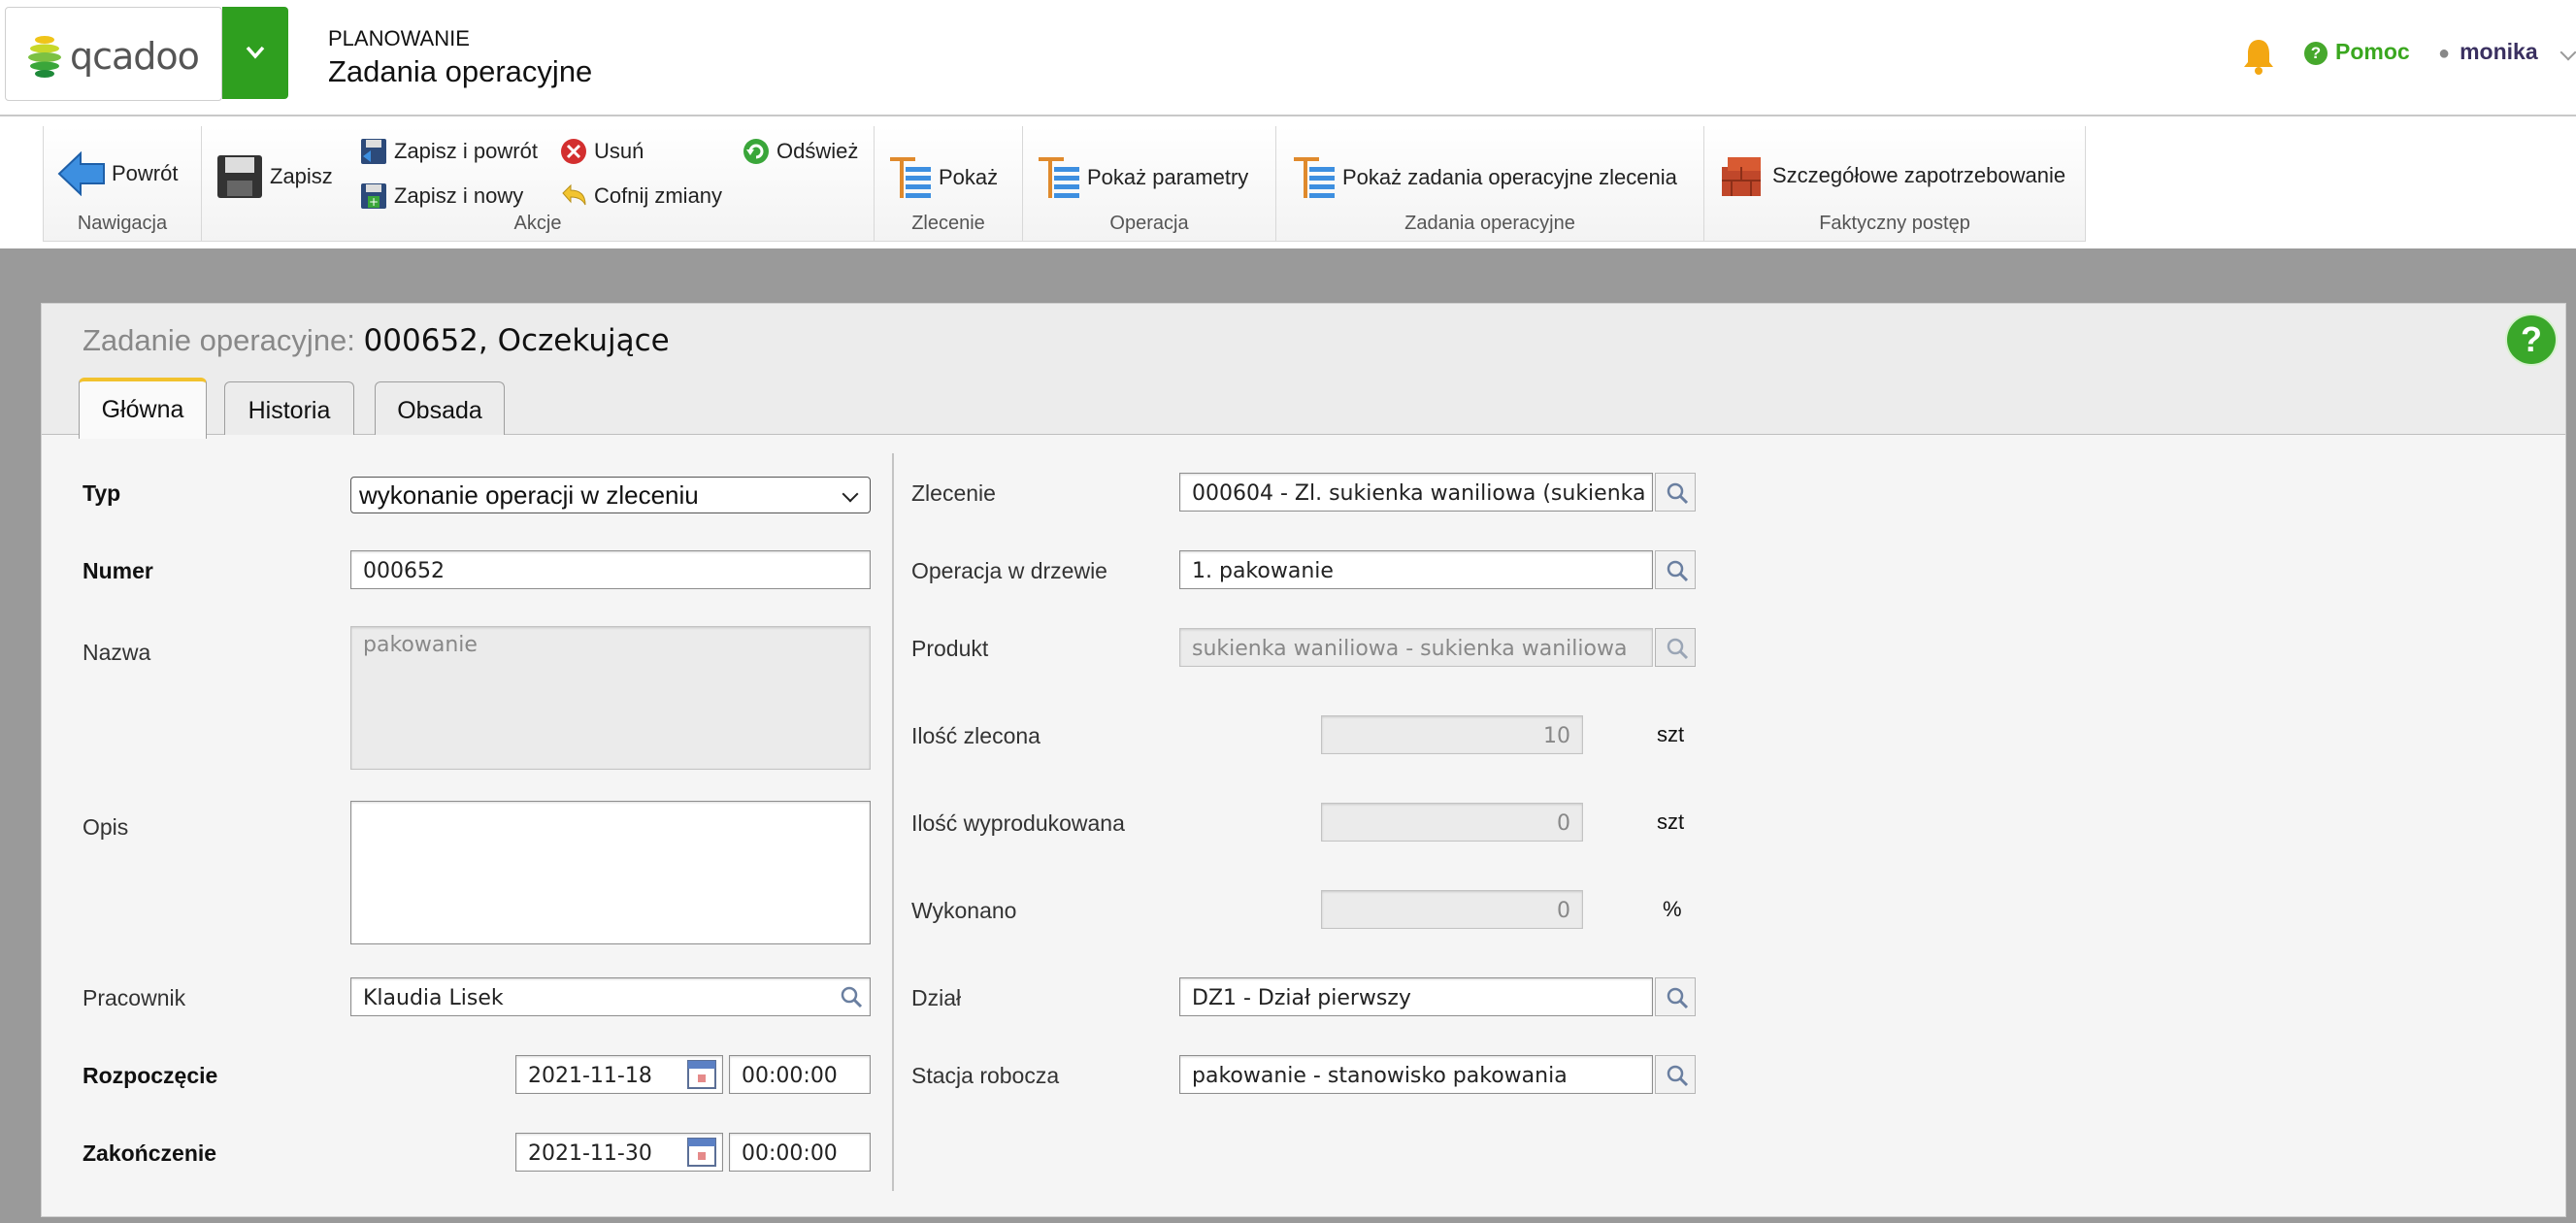  What do you see at coordinates (118, 570) in the screenshot?
I see `number-label: Numer` at bounding box center [118, 570].